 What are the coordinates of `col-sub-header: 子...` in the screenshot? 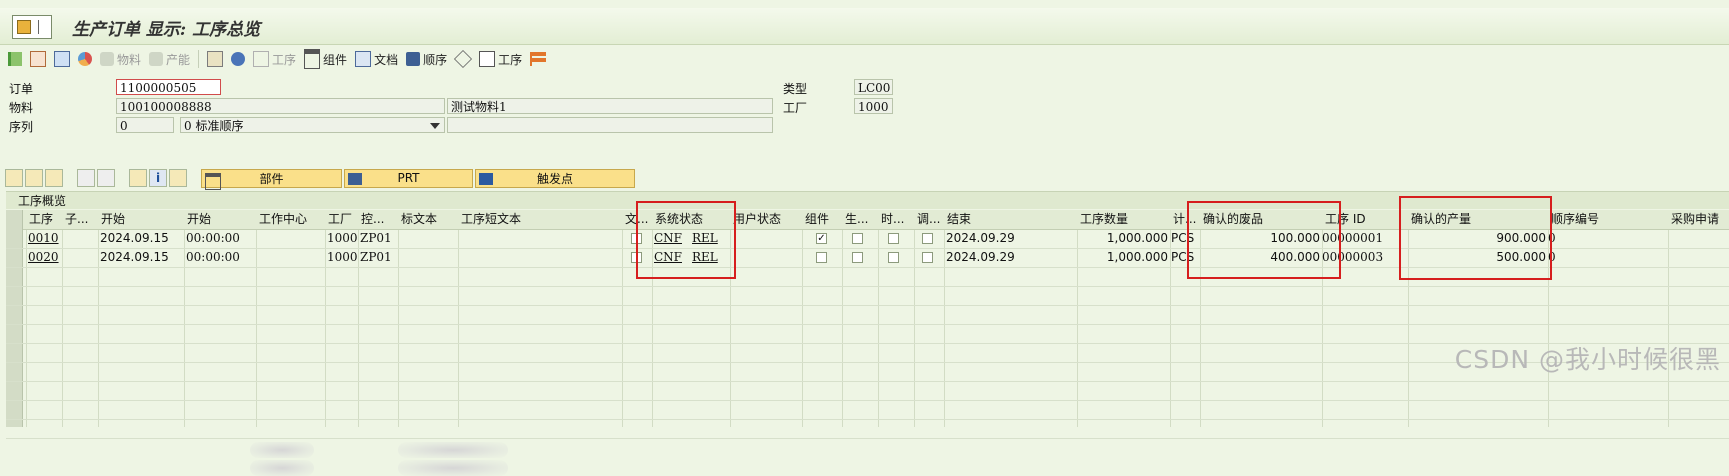 It's located at (80, 219).